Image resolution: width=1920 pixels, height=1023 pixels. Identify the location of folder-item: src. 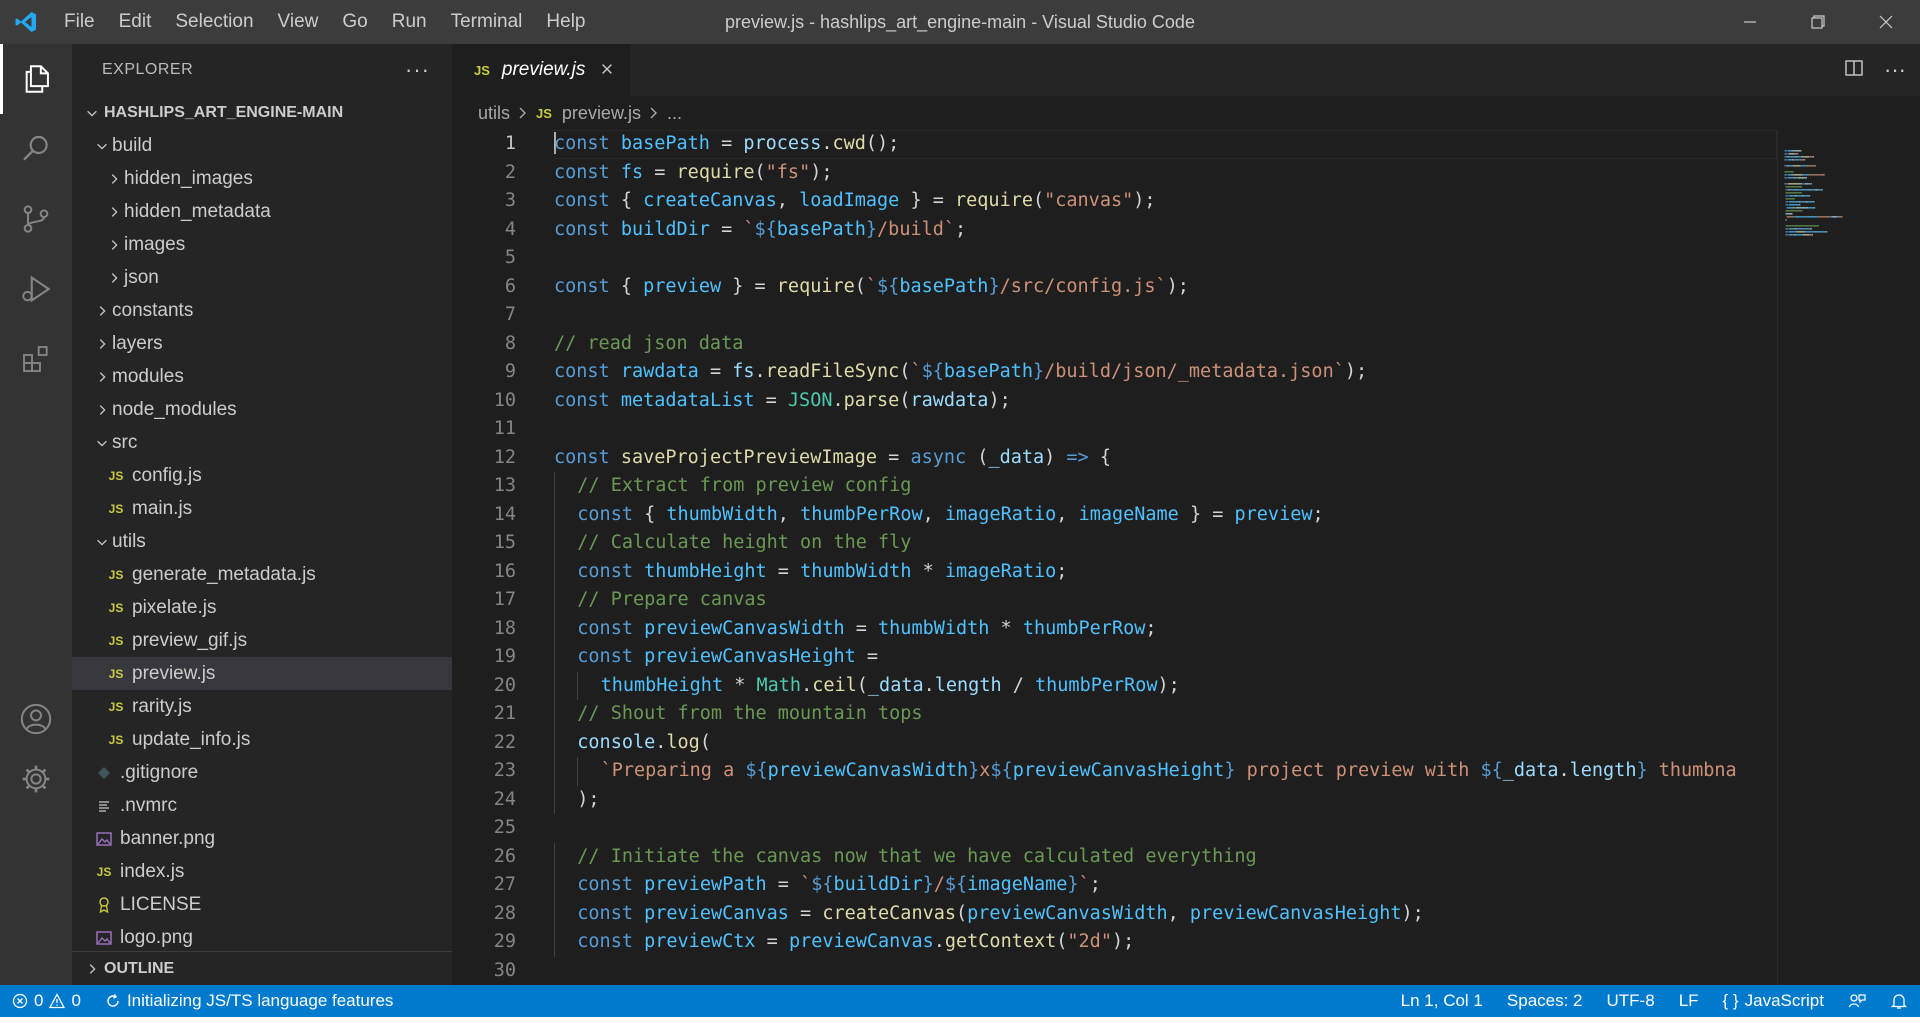
(262, 442).